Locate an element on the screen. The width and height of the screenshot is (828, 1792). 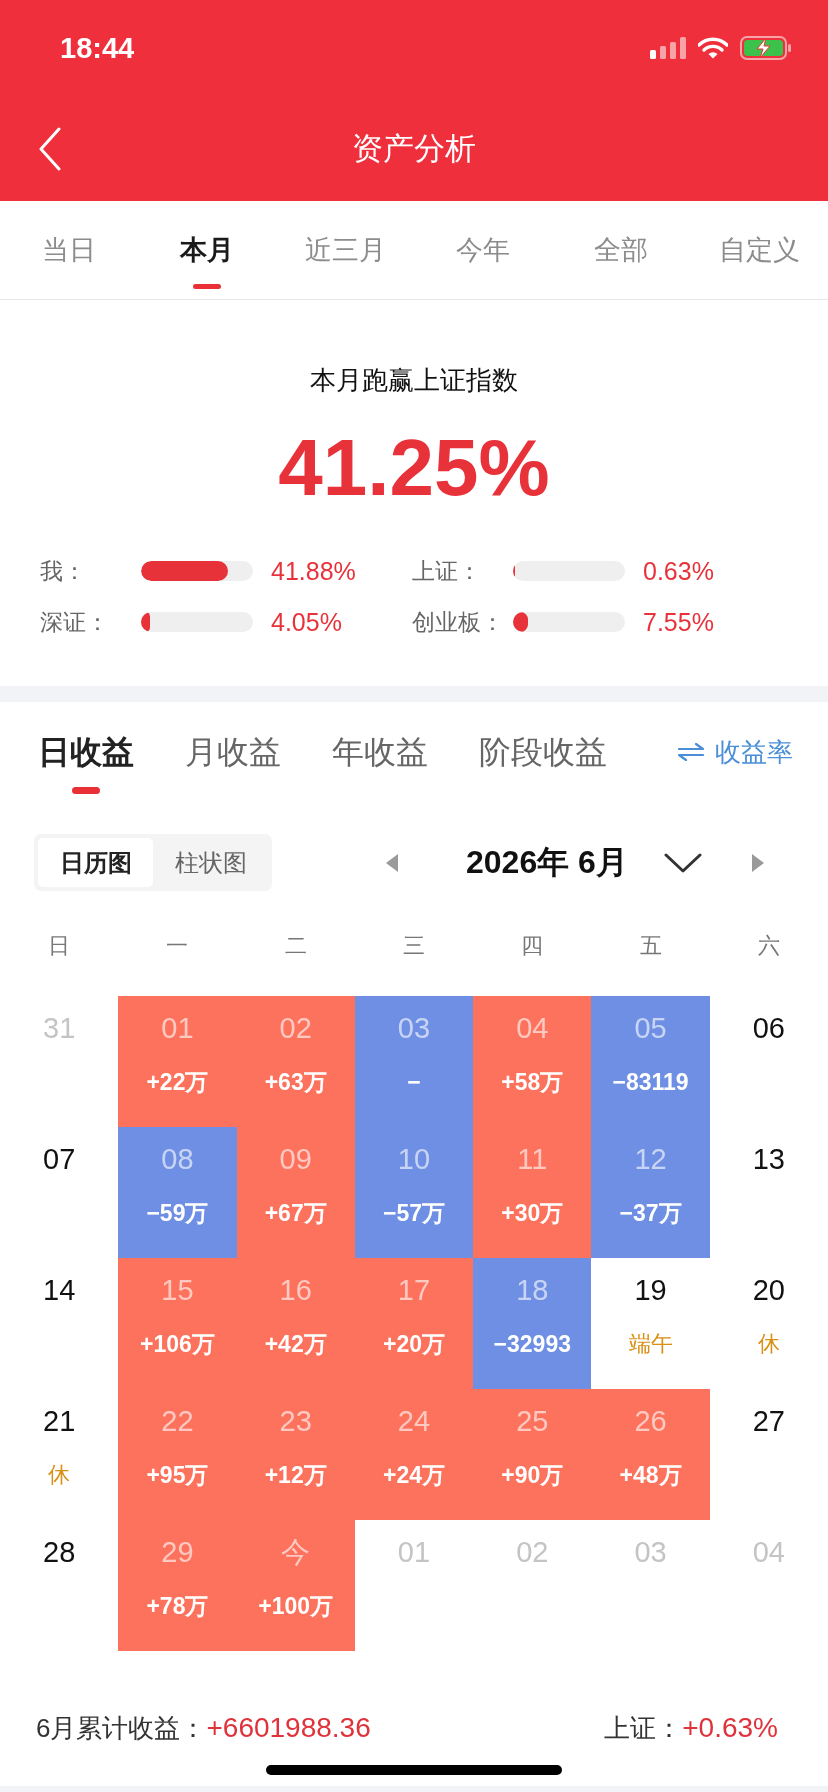
daily-return: +58万 is located at coordinates (532, 1082).